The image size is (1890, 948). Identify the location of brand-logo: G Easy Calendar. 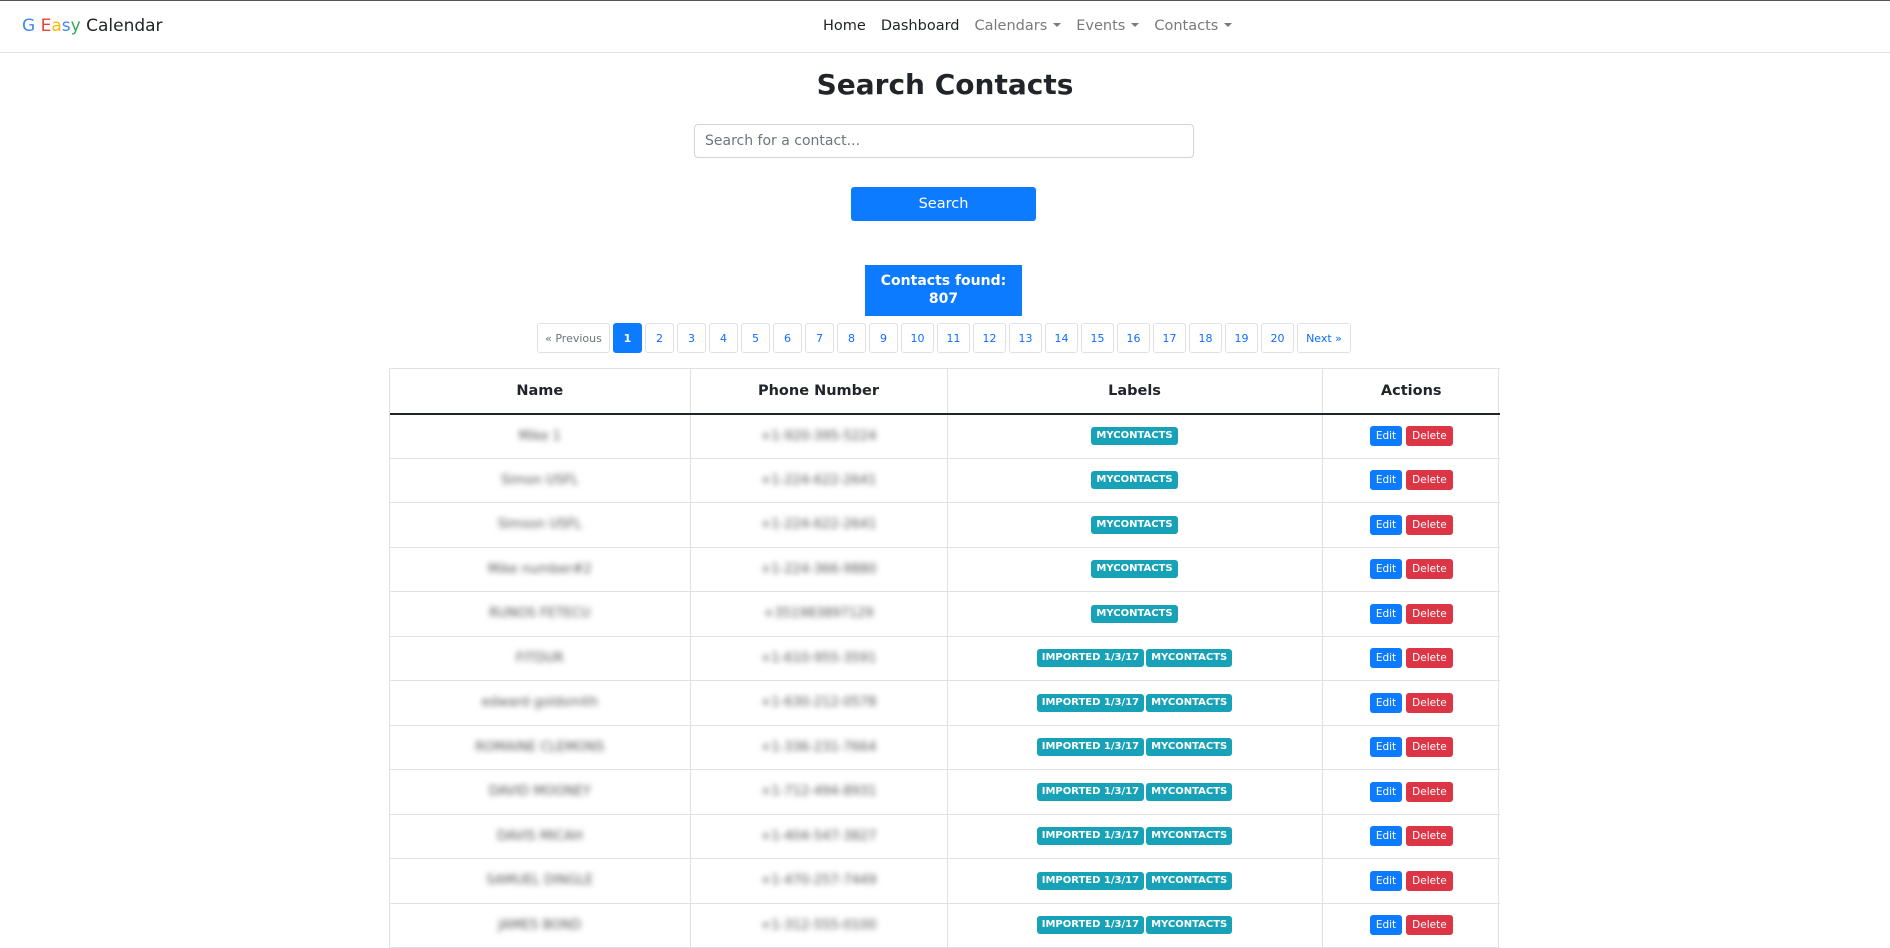
(92, 26).